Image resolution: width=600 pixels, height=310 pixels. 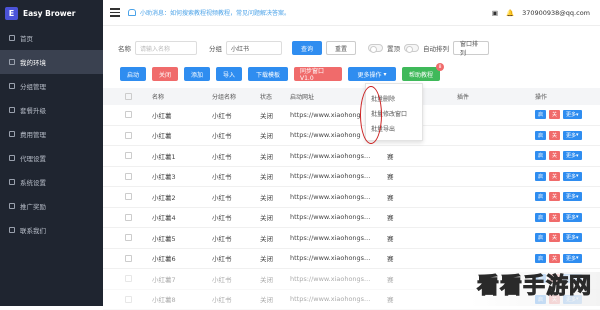 I want to click on more-actions-button: 更多操作 ▾, so click(x=372, y=74).